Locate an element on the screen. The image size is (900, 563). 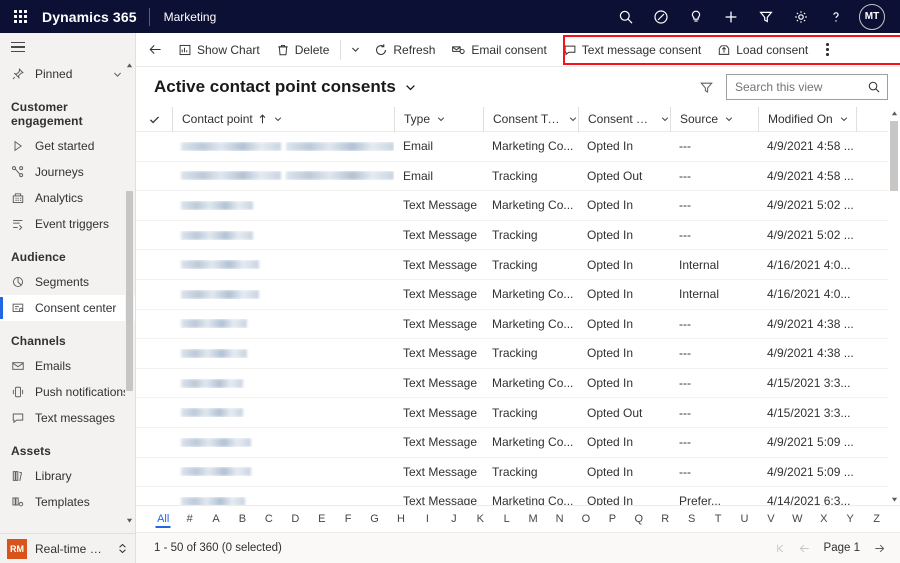
alpha-filter-d: D is located at coordinates (295, 519).